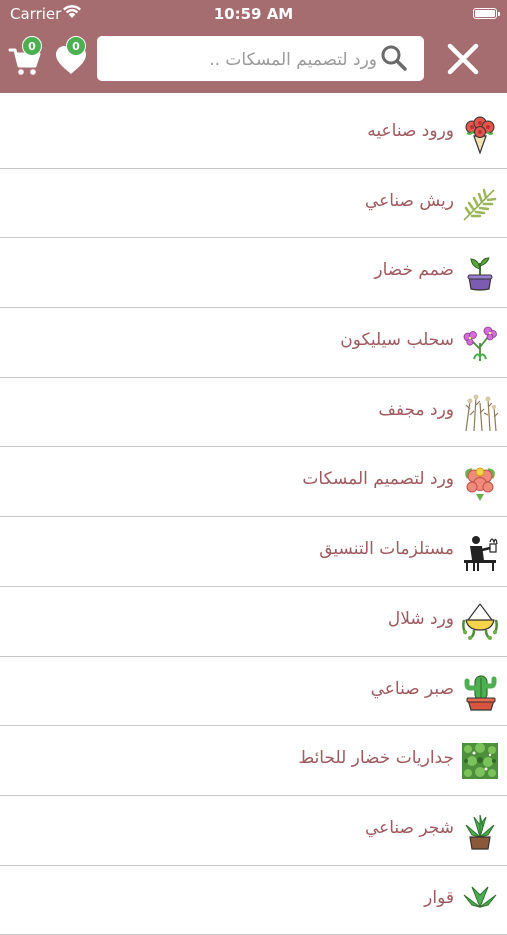 Image resolution: width=507 pixels, height=935 pixels. Describe the element at coordinates (253, 134) in the screenshot. I see `category-item: ورود صناعيه` at that location.